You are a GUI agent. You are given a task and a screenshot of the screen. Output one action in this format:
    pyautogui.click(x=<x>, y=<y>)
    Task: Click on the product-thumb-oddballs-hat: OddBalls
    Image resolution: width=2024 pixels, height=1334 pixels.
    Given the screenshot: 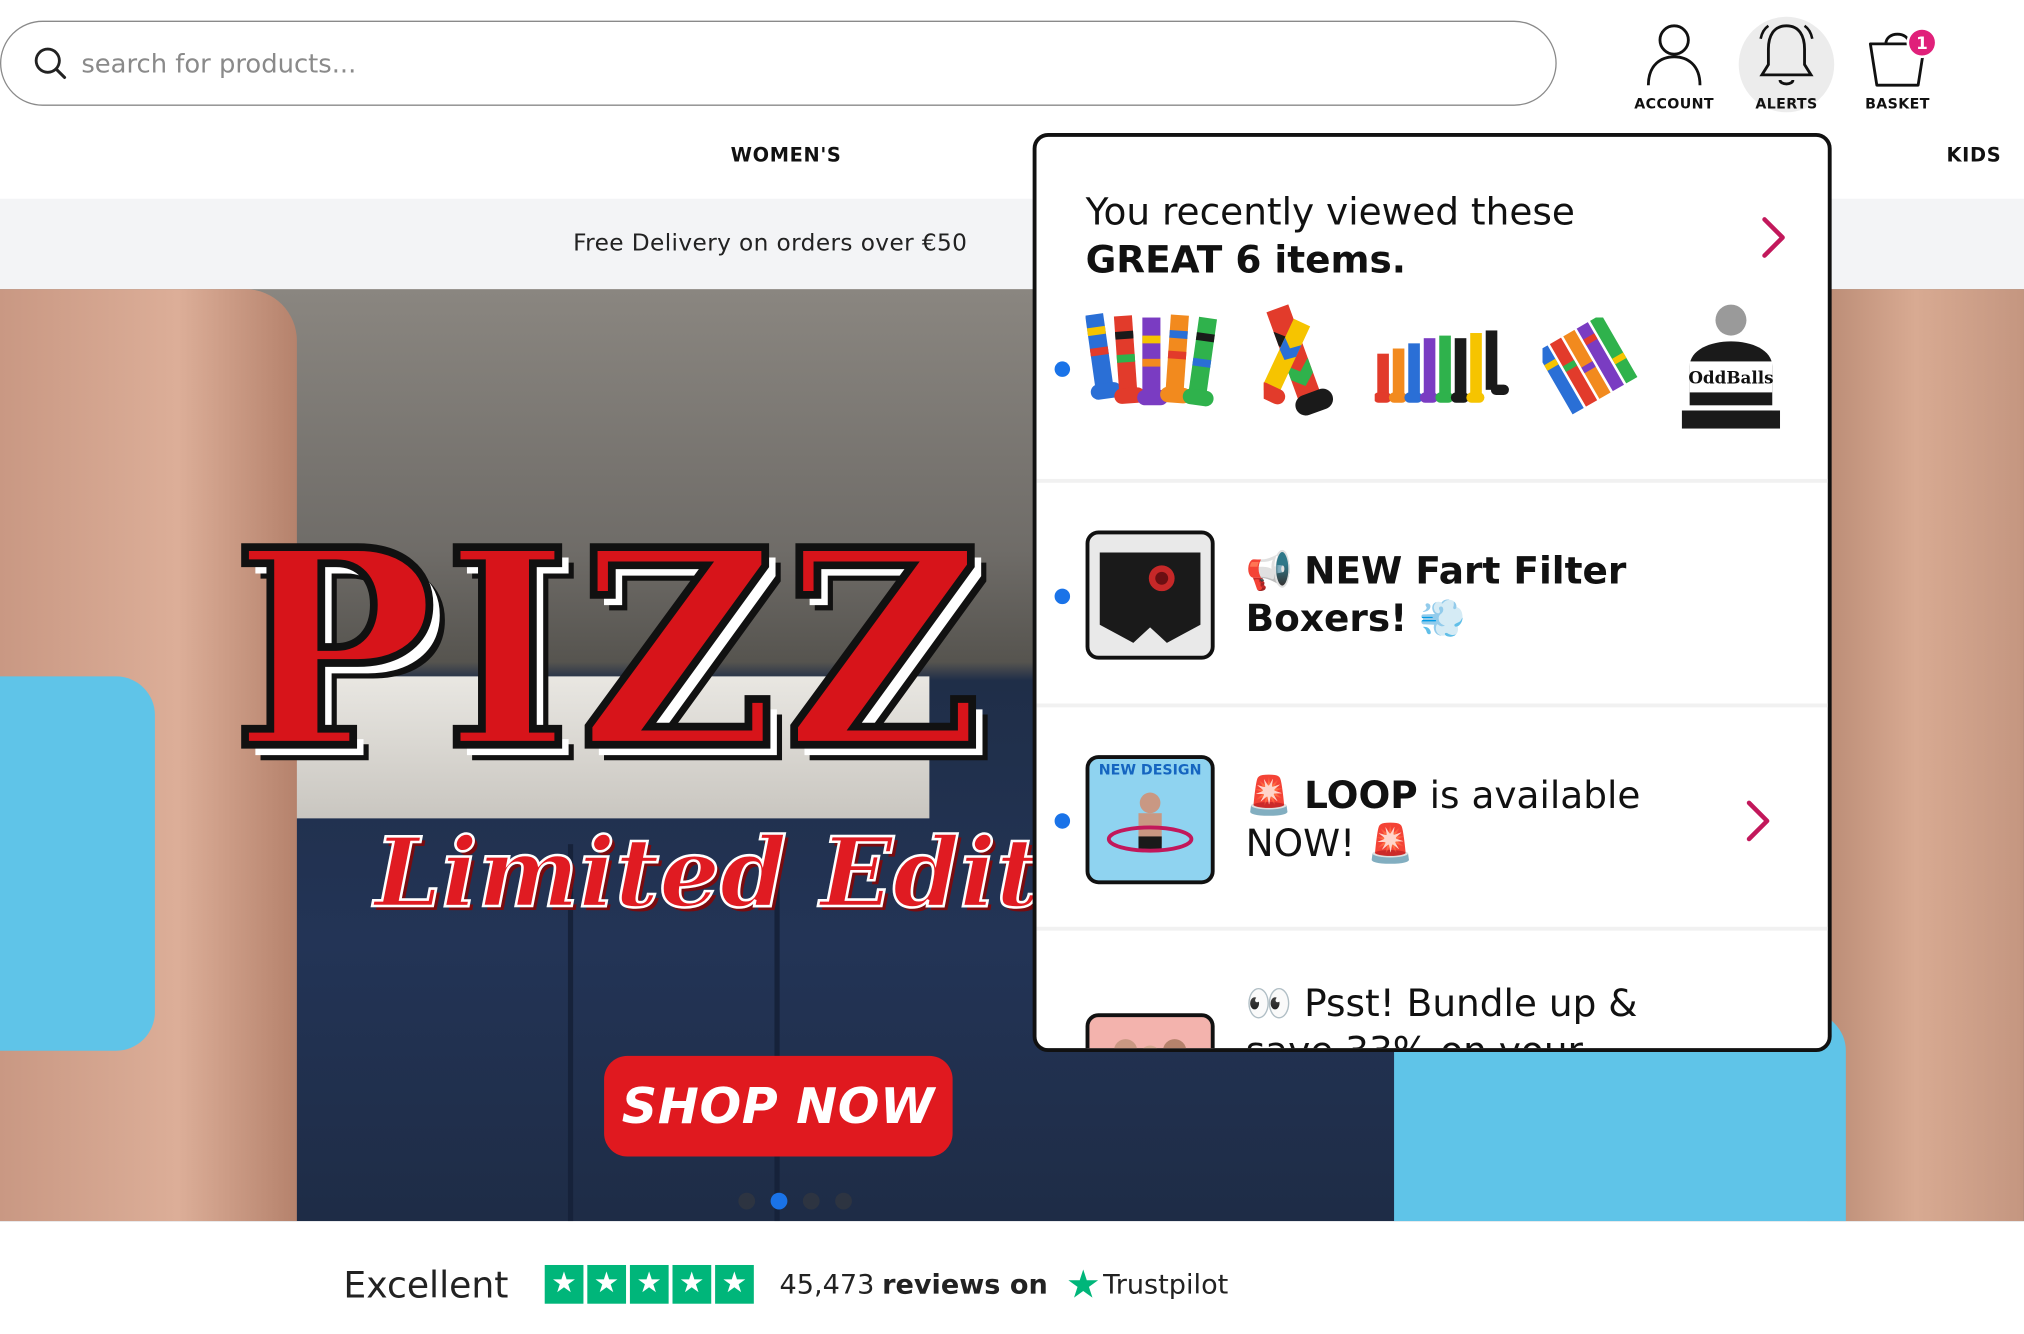 What is the action you would take?
    pyautogui.click(x=1731, y=368)
    